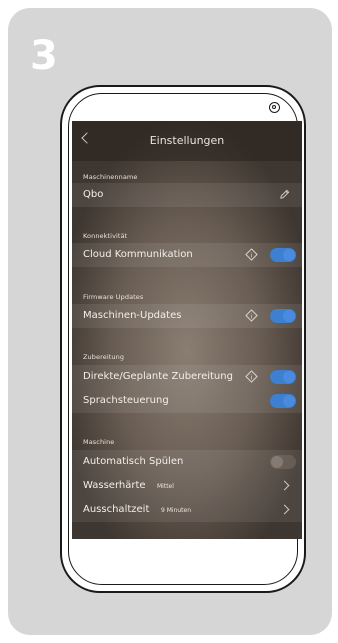 The width and height of the screenshot is (338, 643). Describe the element at coordinates (105, 236) in the screenshot. I see `section-label-konnektivitaet: Konnektivität` at that location.